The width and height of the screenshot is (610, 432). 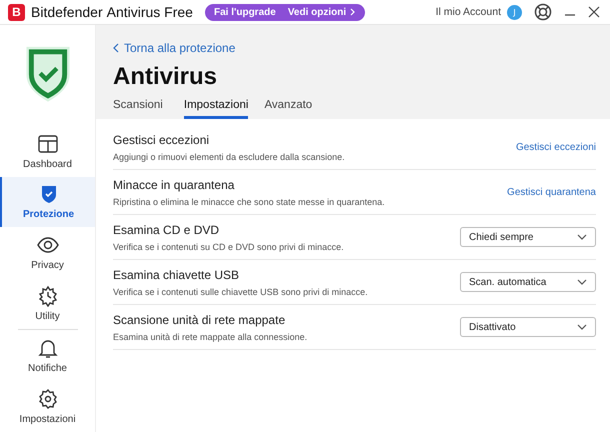 What do you see at coordinates (285, 12) in the screenshot?
I see `upgrade-button: Fai l'upgrade Vedi opzioni` at bounding box center [285, 12].